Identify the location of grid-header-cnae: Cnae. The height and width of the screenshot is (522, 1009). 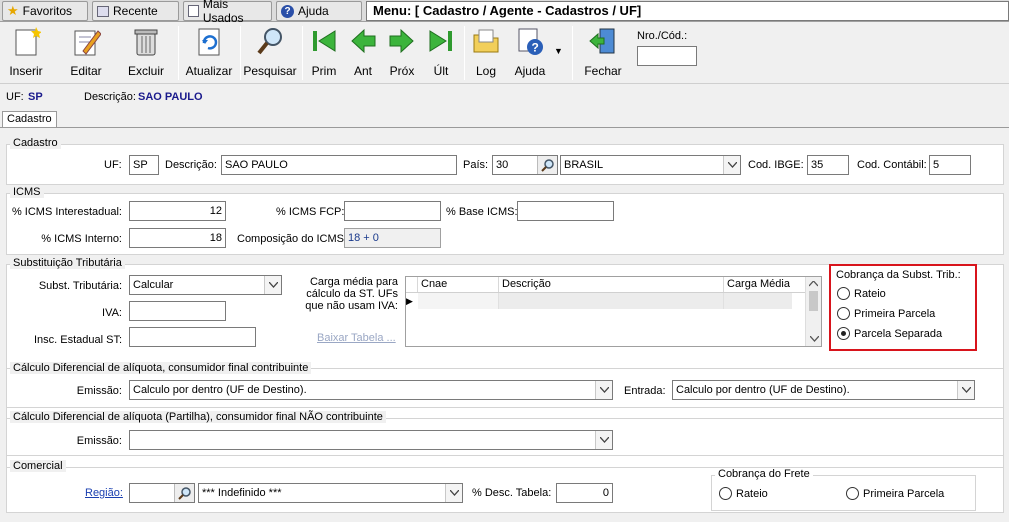
(458, 284).